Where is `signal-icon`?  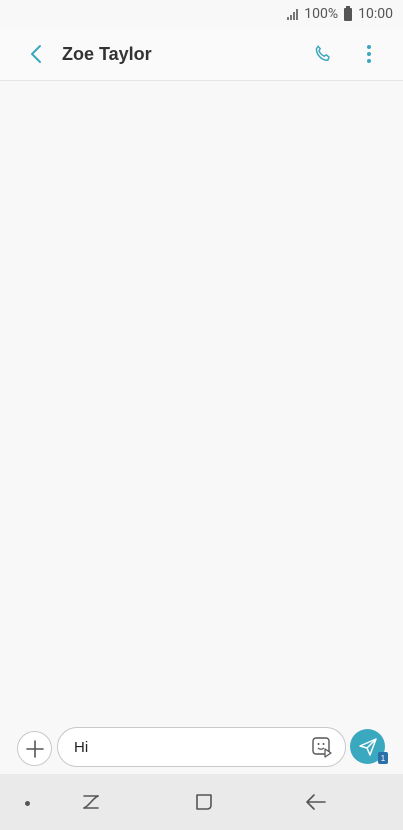
signal-icon is located at coordinates (293, 14).